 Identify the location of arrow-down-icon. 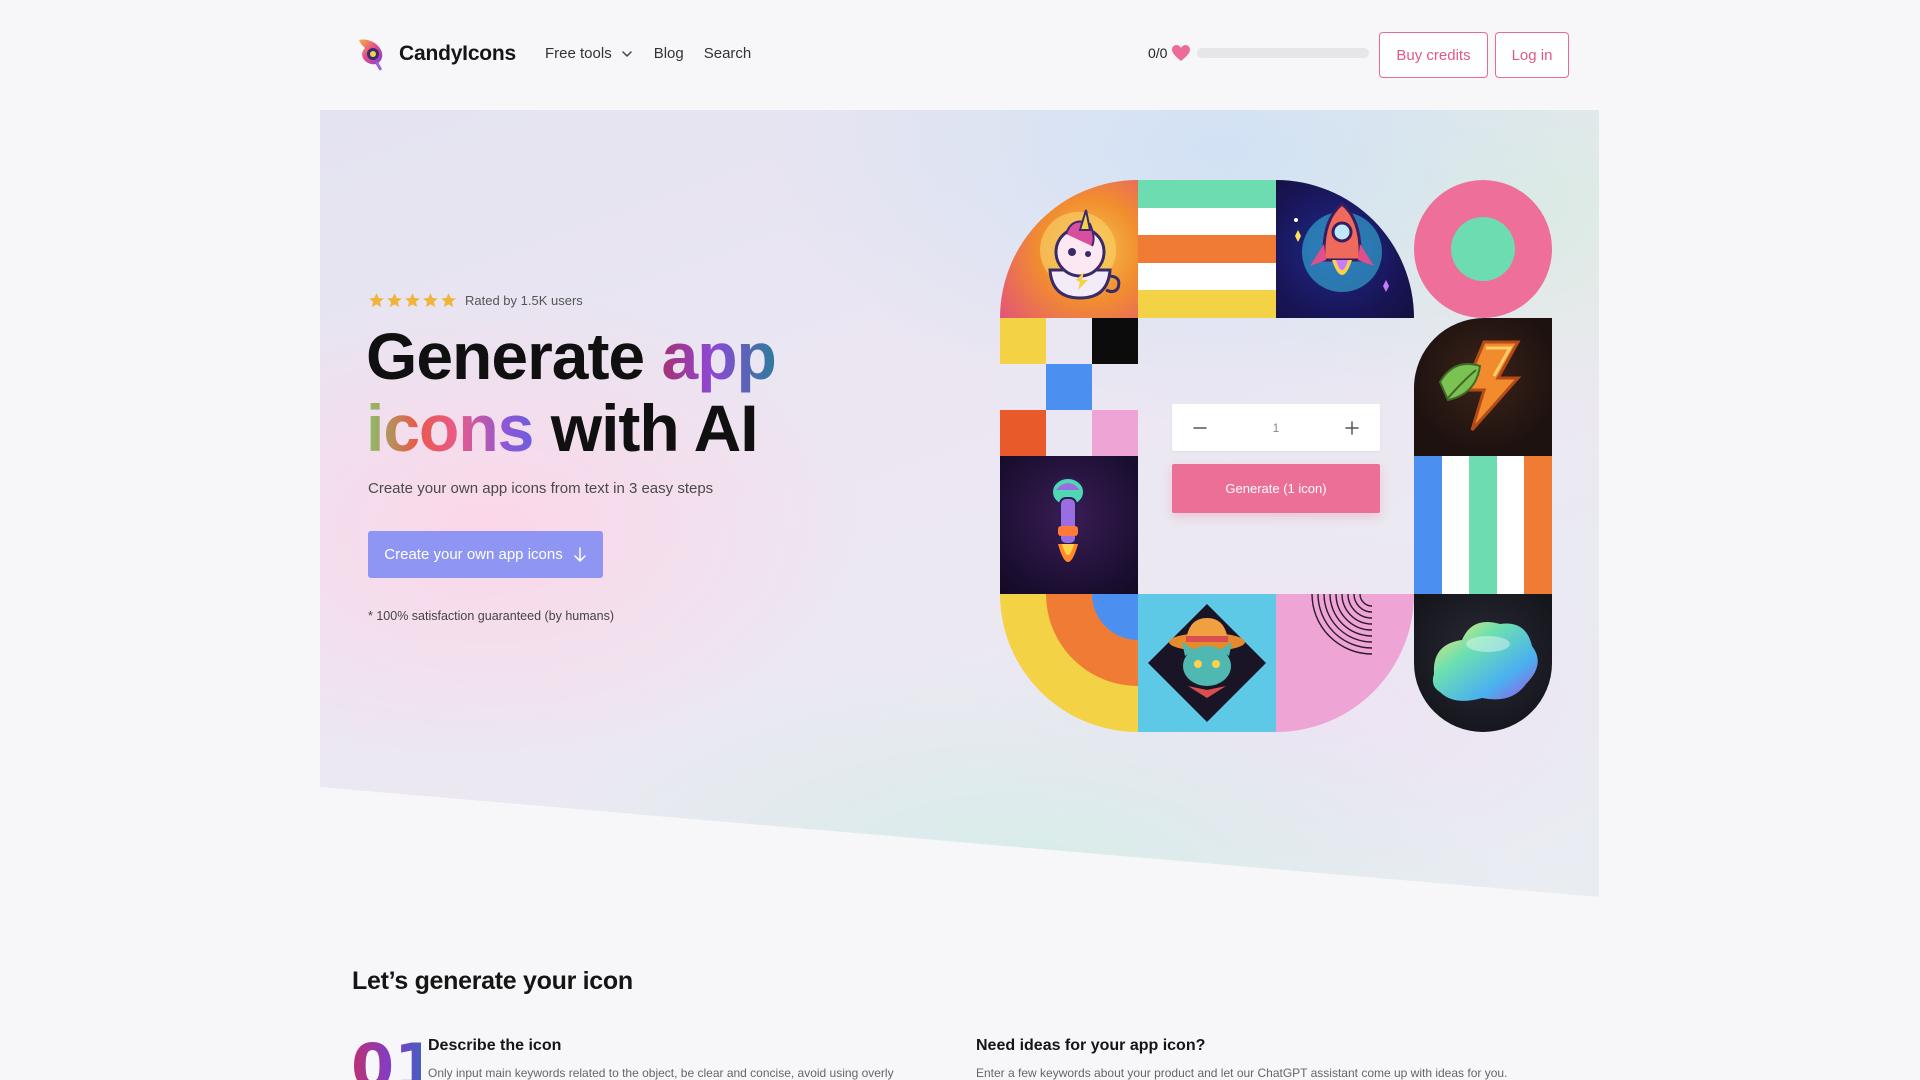
(579, 554).